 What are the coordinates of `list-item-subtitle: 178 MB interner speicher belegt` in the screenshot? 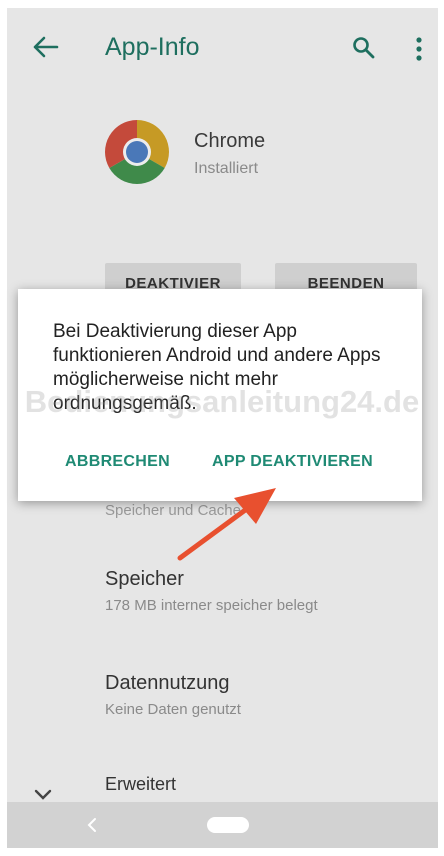 It's located at (211, 605).